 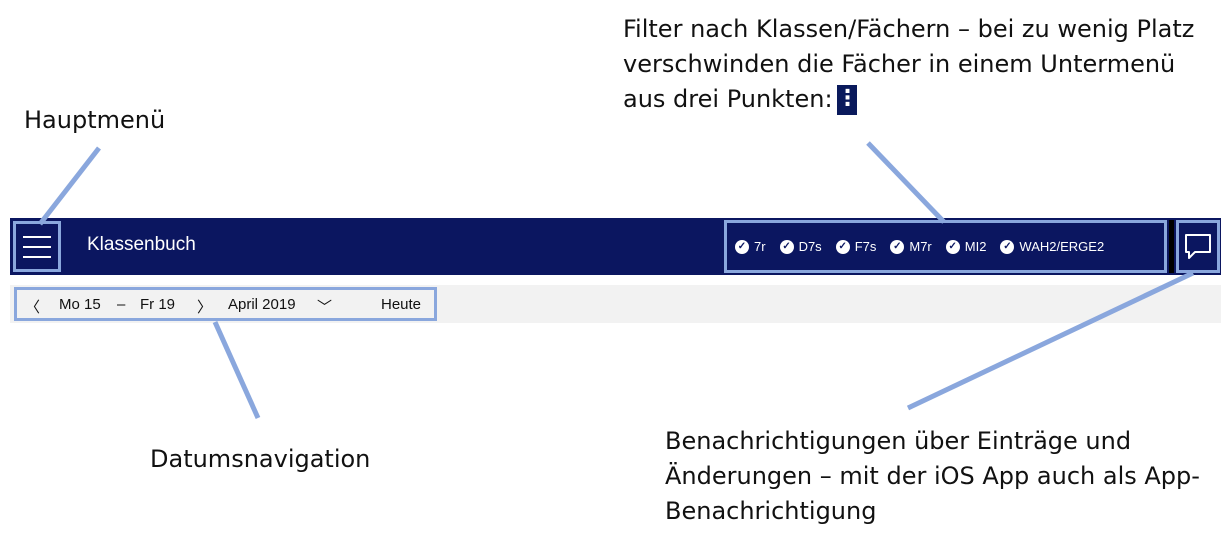 What do you see at coordinates (847, 100) in the screenshot?
I see `more-dots-icon: ⋮` at bounding box center [847, 100].